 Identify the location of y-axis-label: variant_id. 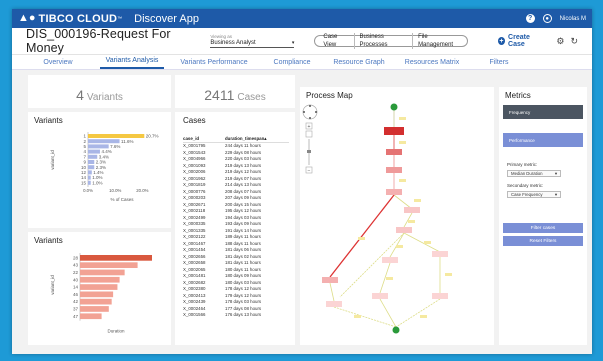
(52, 285).